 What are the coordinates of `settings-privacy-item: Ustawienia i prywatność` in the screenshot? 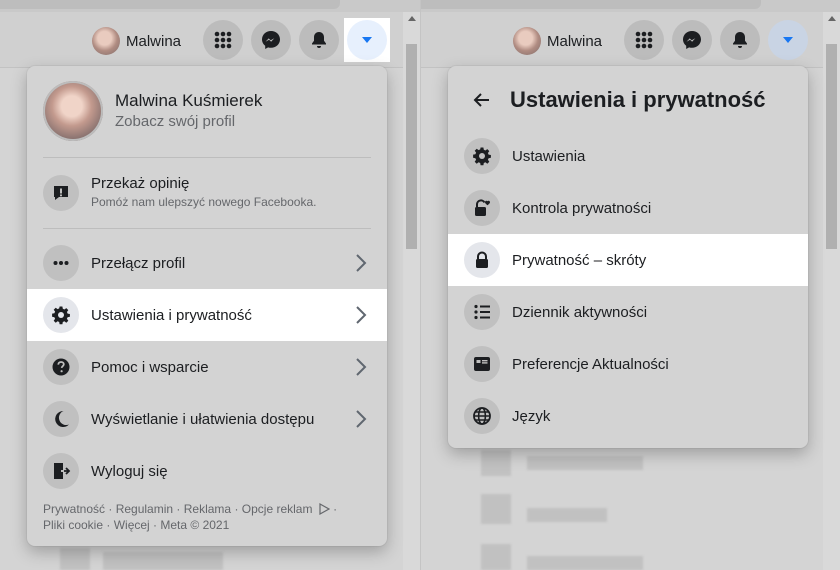 It's located at (207, 315).